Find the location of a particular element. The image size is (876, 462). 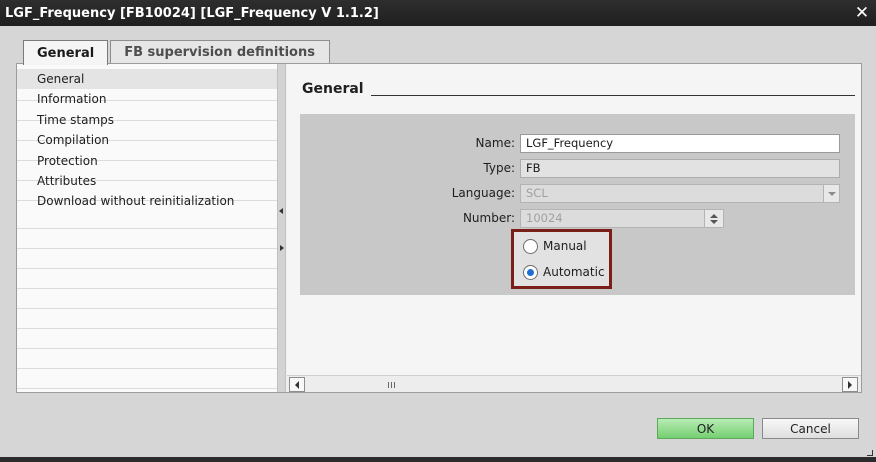

language-select: SCL is located at coordinates (680, 193).